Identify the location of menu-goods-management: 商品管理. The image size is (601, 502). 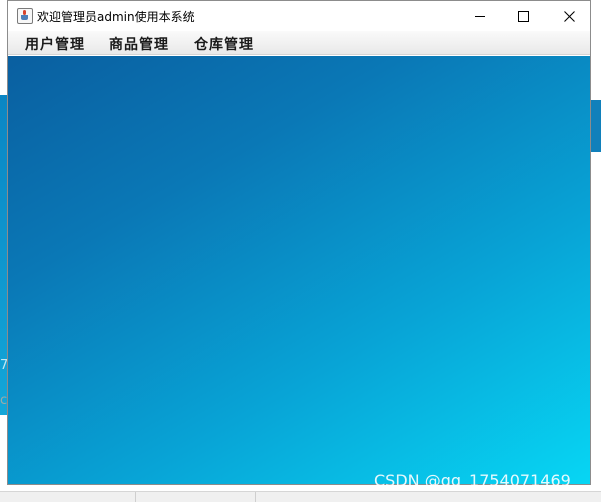
(139, 44).